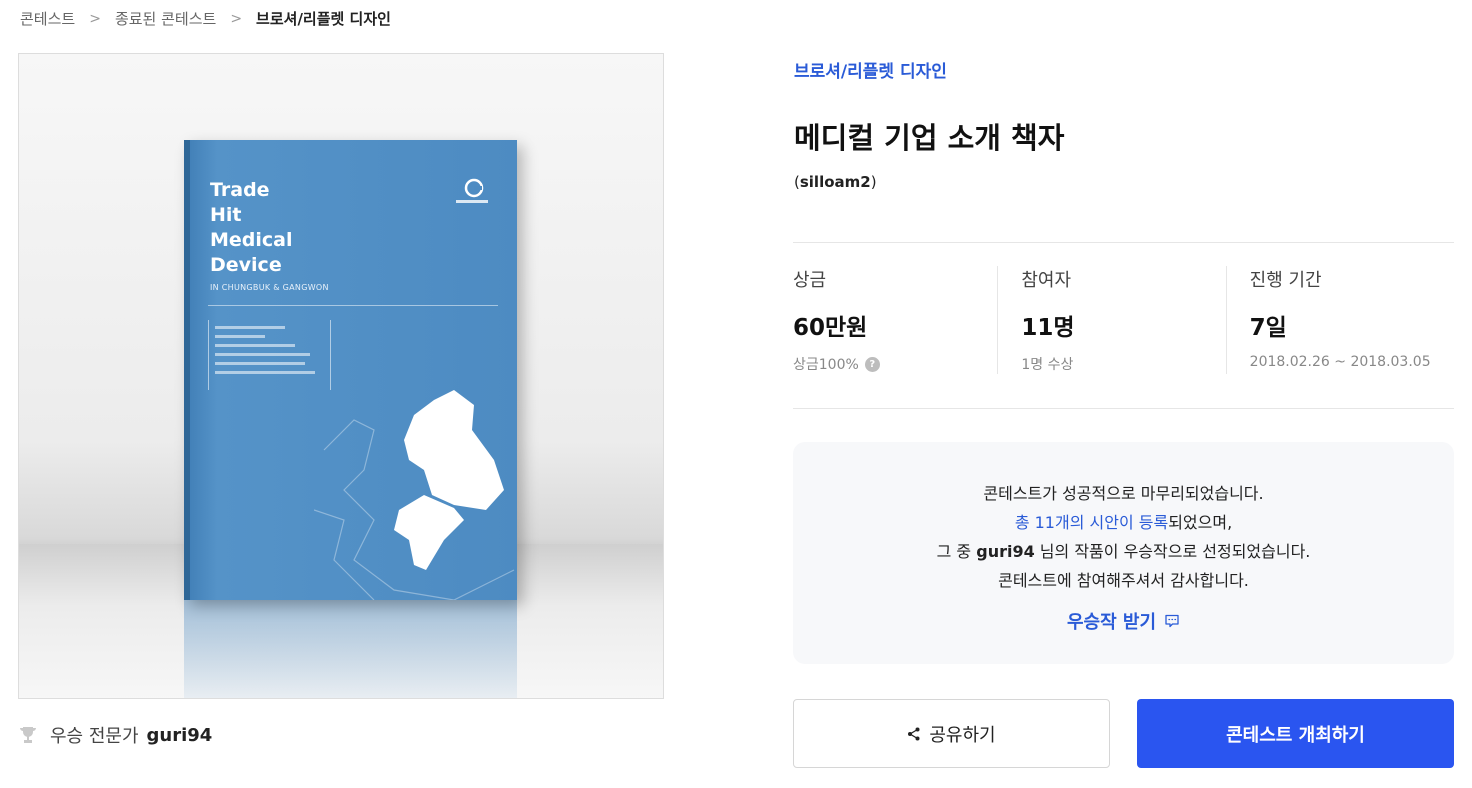 This screenshot has height=788, width=1472. I want to click on contest-host-id: (silloam2), so click(835, 182).